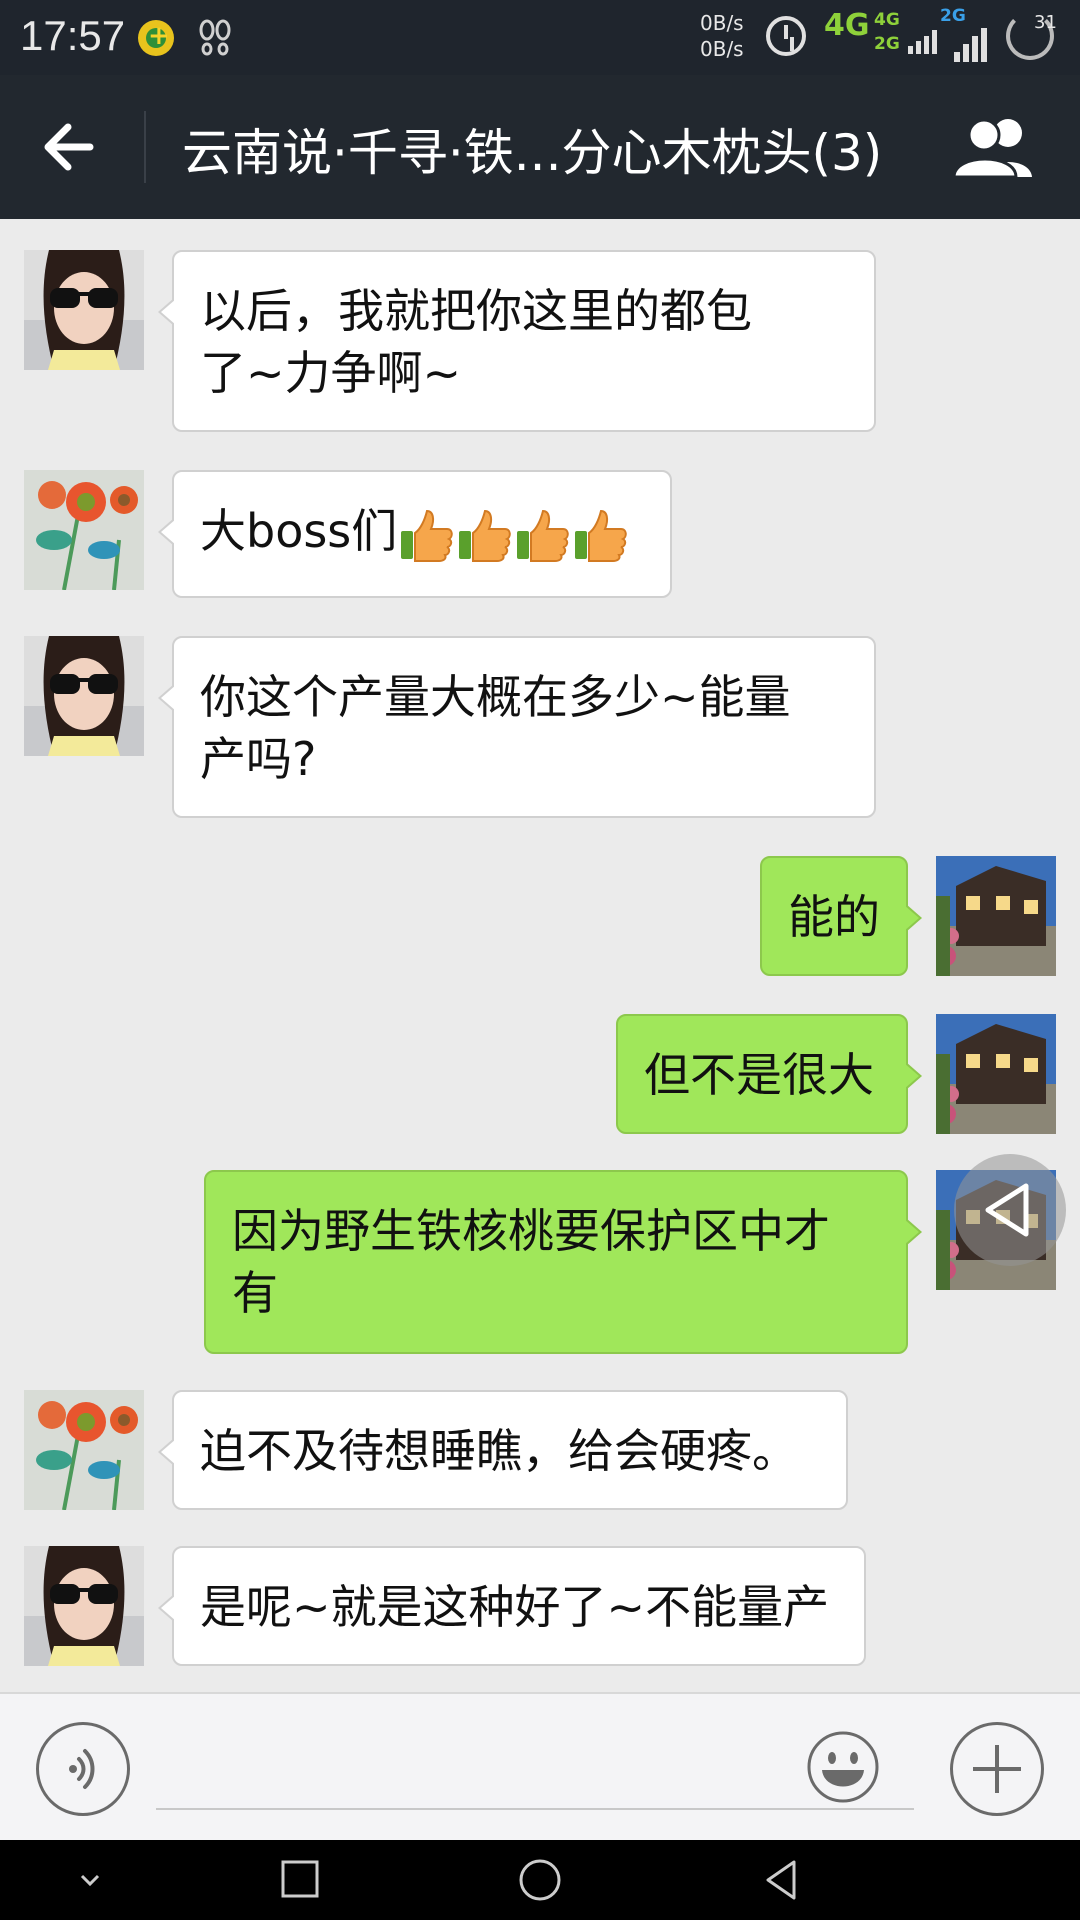  I want to click on group-members-button, so click(995, 147).